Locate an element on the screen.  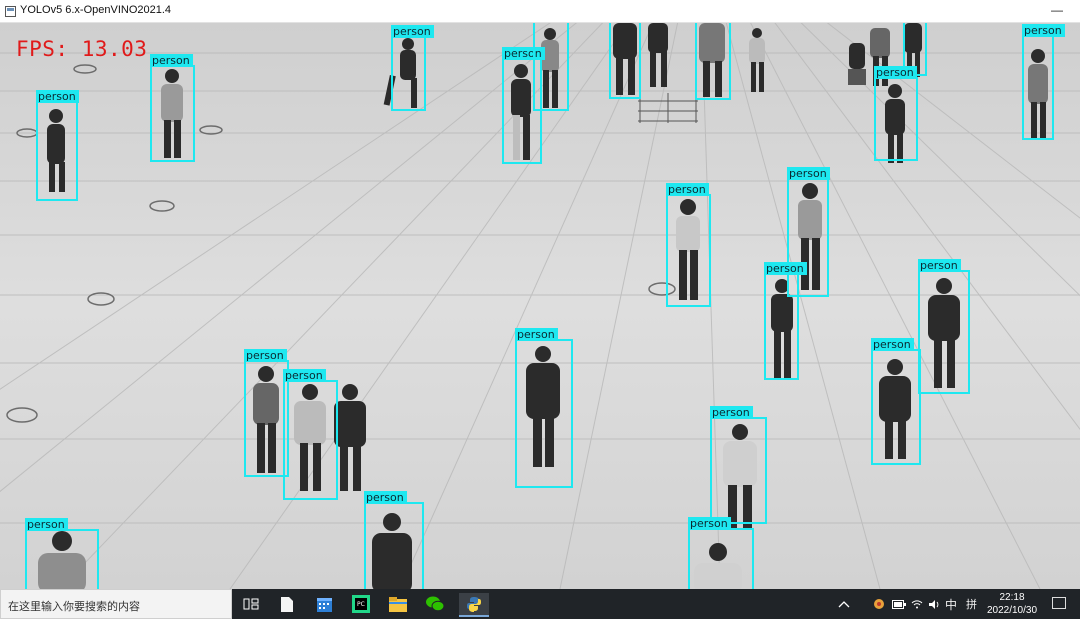
windows-taskbar: 在这里输入你要搜索的内容 PC 中 拼 22:18 2022/10/30 is located at coordinates (540, 604).